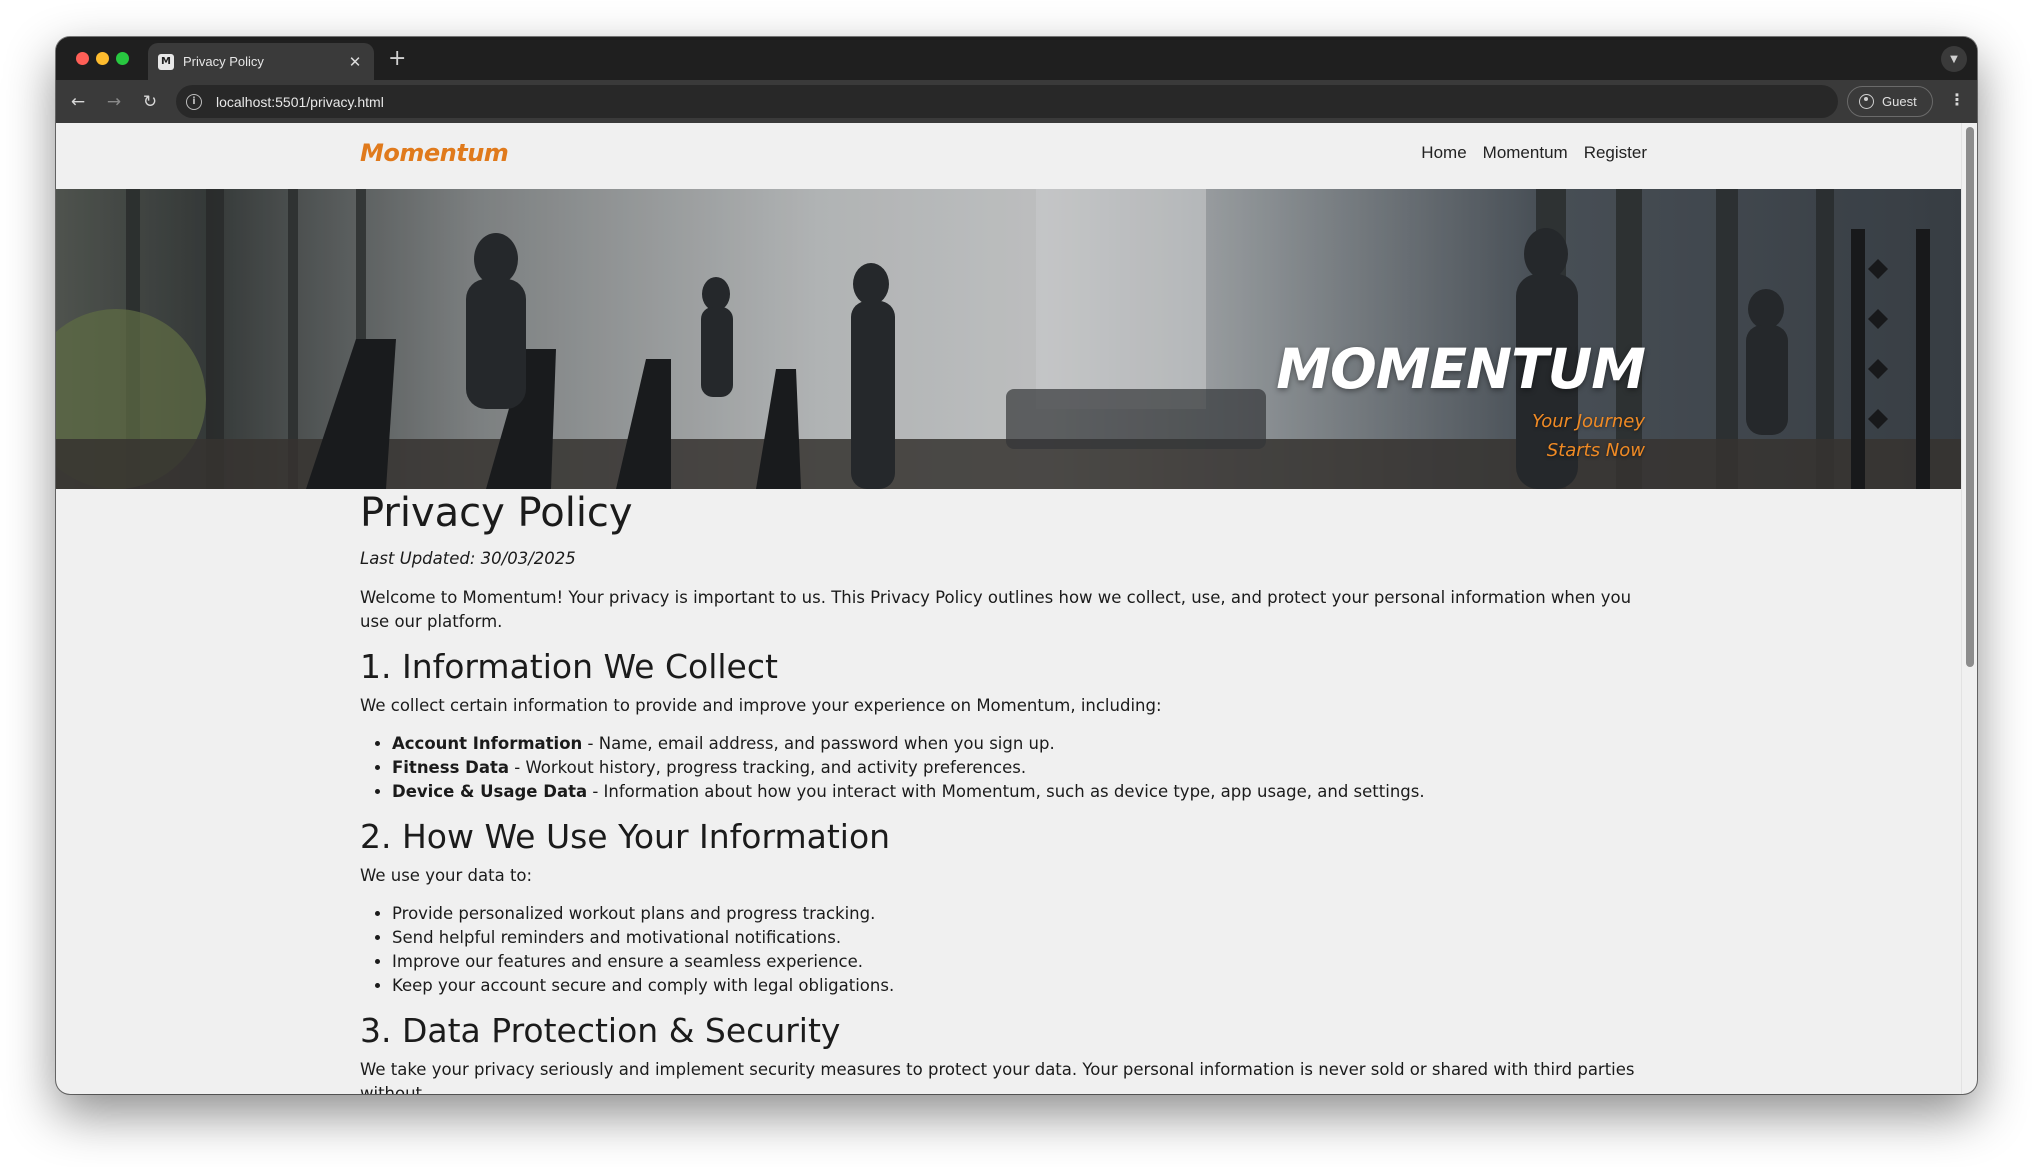 This screenshot has height=1167, width=2032. Describe the element at coordinates (102, 58) in the screenshot. I see `window-minimize-button` at that location.